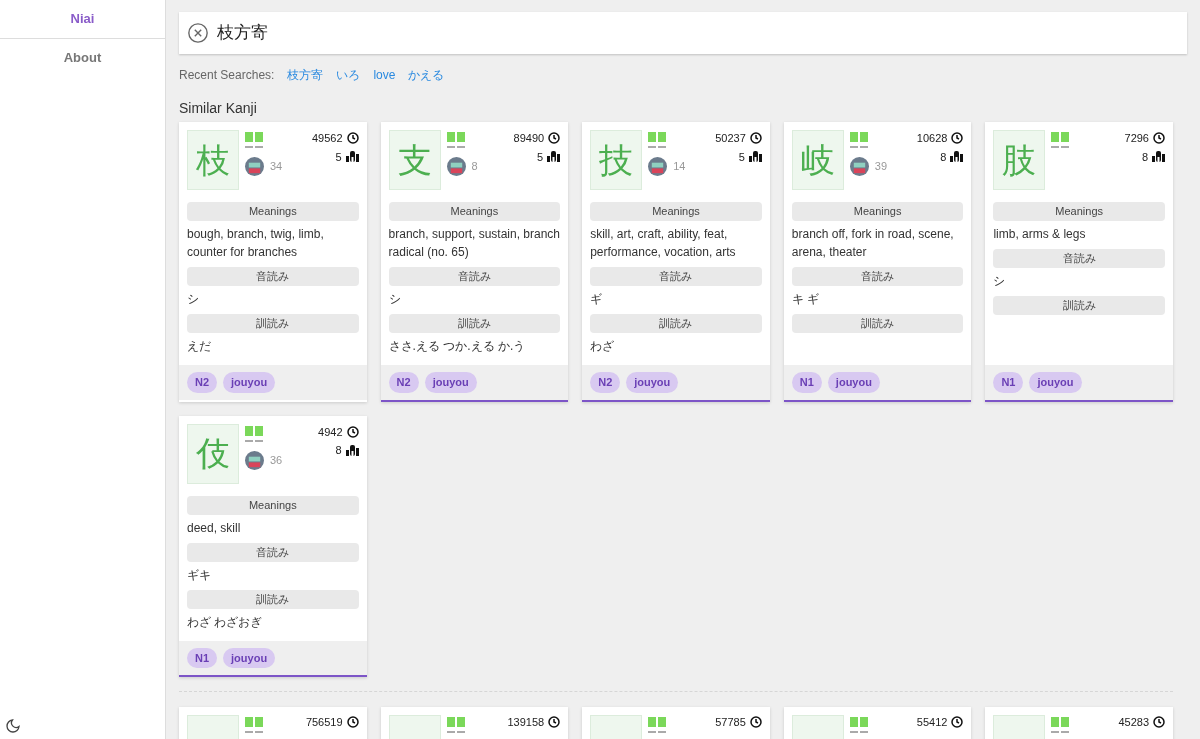  I want to click on avatar-count: 36, so click(276, 460).